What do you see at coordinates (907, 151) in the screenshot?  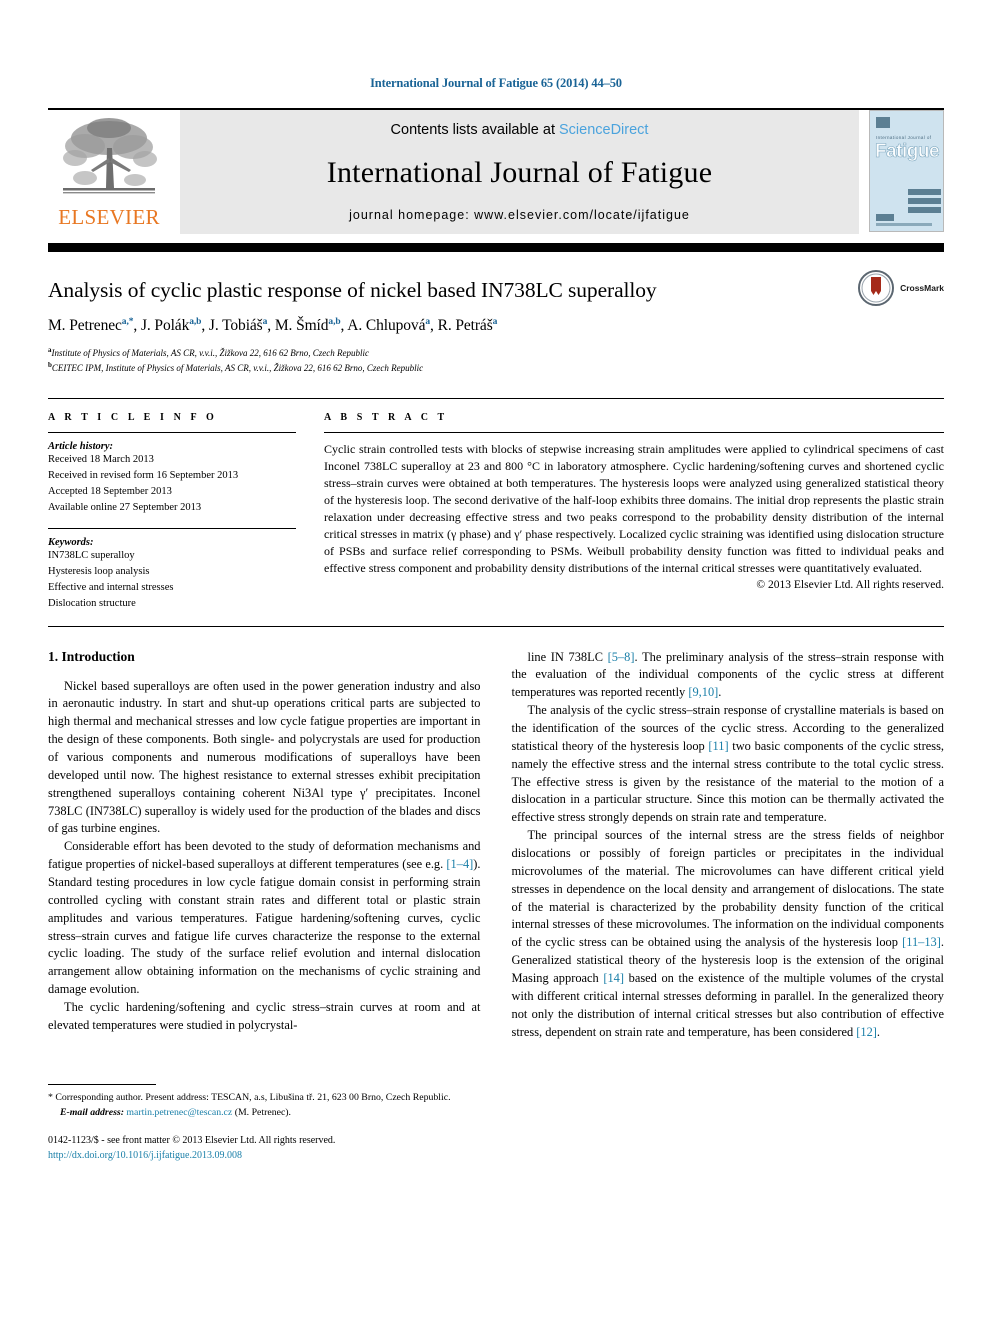 I see `cover-title-word: Fatigue` at bounding box center [907, 151].